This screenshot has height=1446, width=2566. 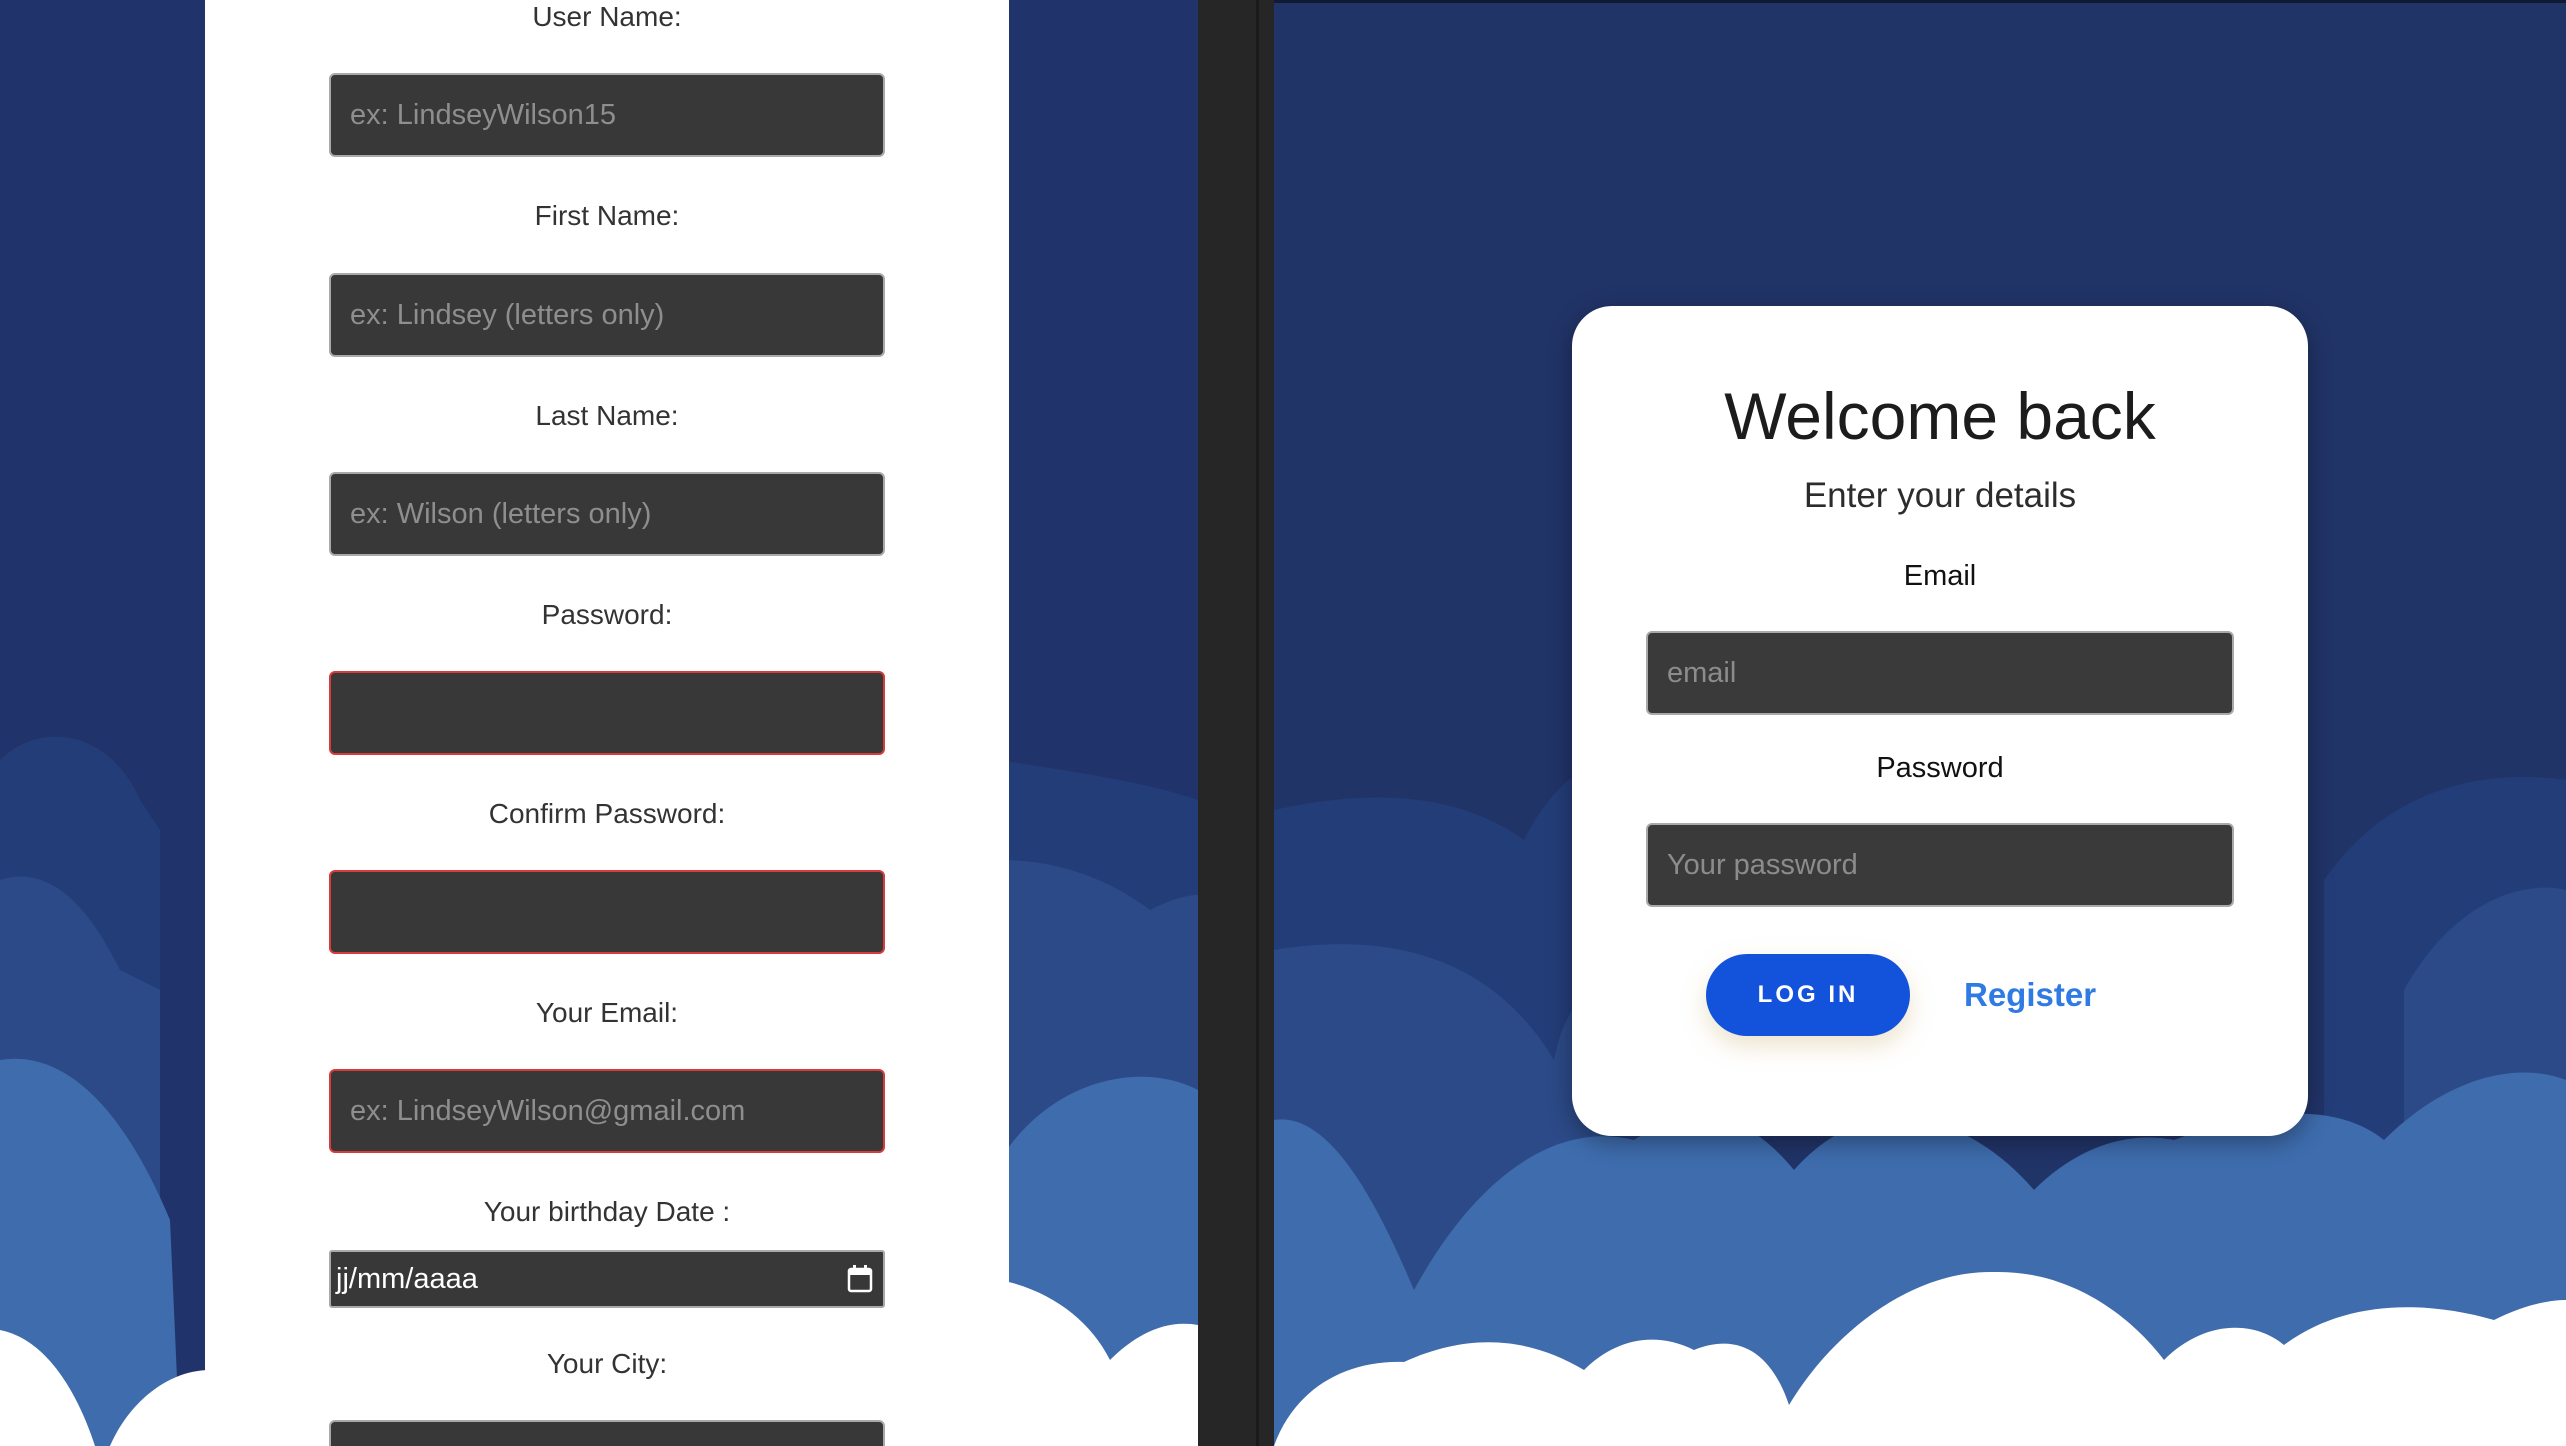 I want to click on birthday-date-input: jj/mm/aaaa, so click(x=607, y=1279).